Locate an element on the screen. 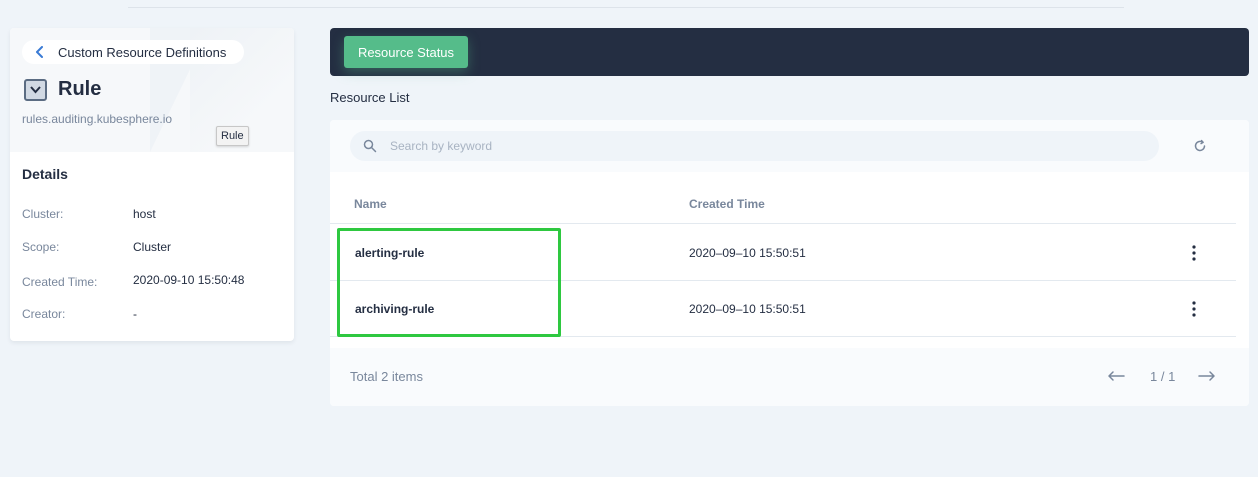 The image size is (1258, 477). detail-key: Creator: is located at coordinates (44, 314).